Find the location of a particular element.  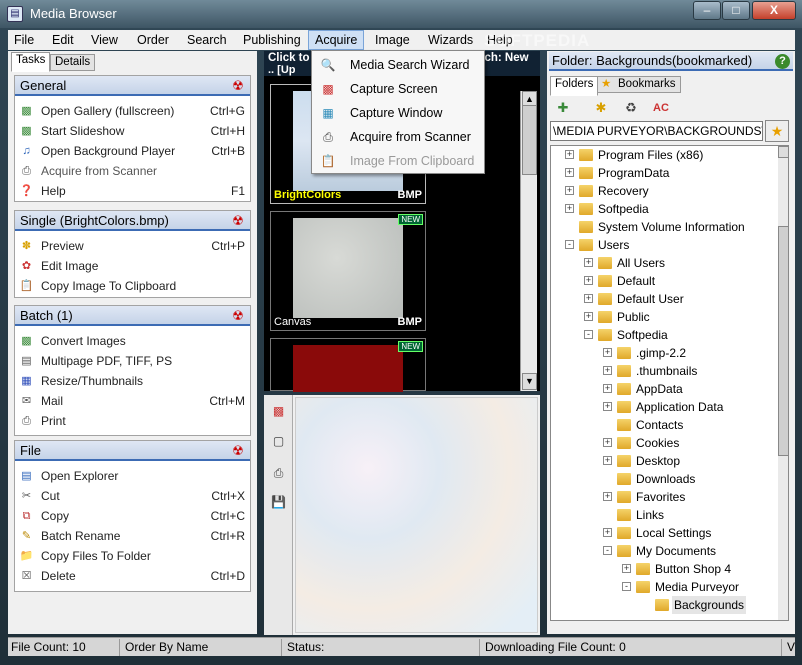

save-icon: 💾 is located at coordinates (278, 502).